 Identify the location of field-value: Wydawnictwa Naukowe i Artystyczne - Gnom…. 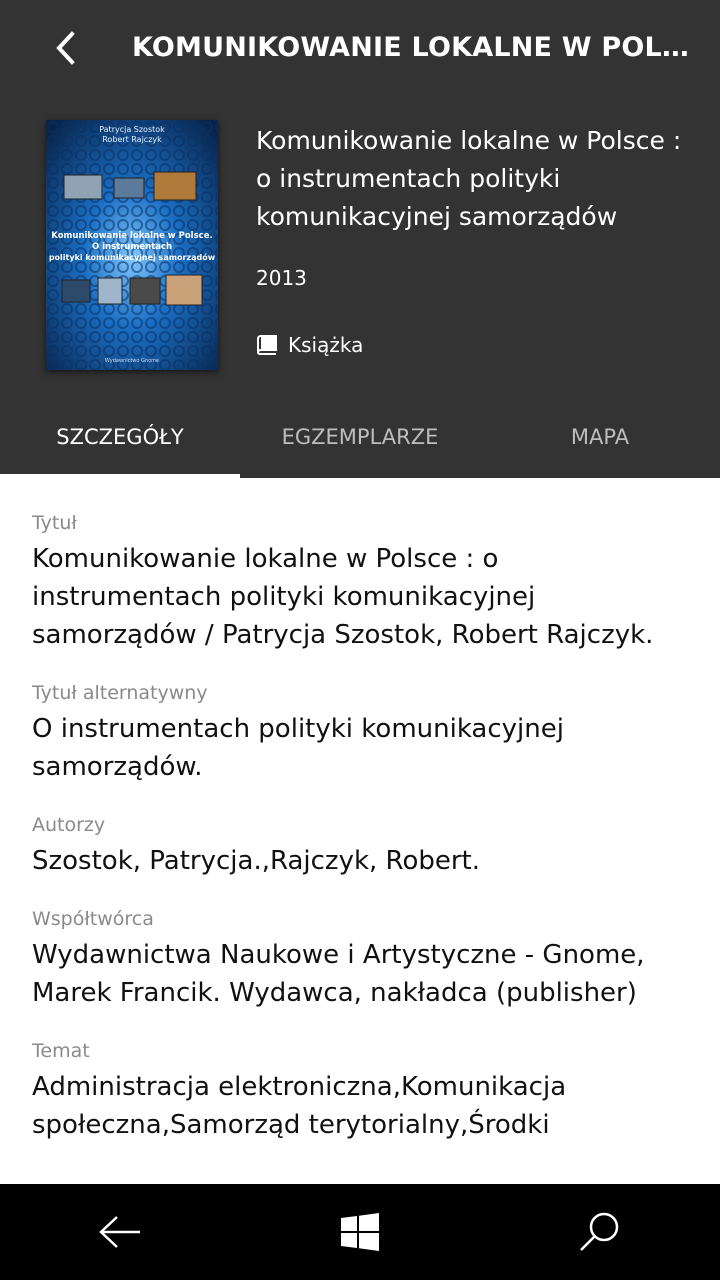
(338, 974).